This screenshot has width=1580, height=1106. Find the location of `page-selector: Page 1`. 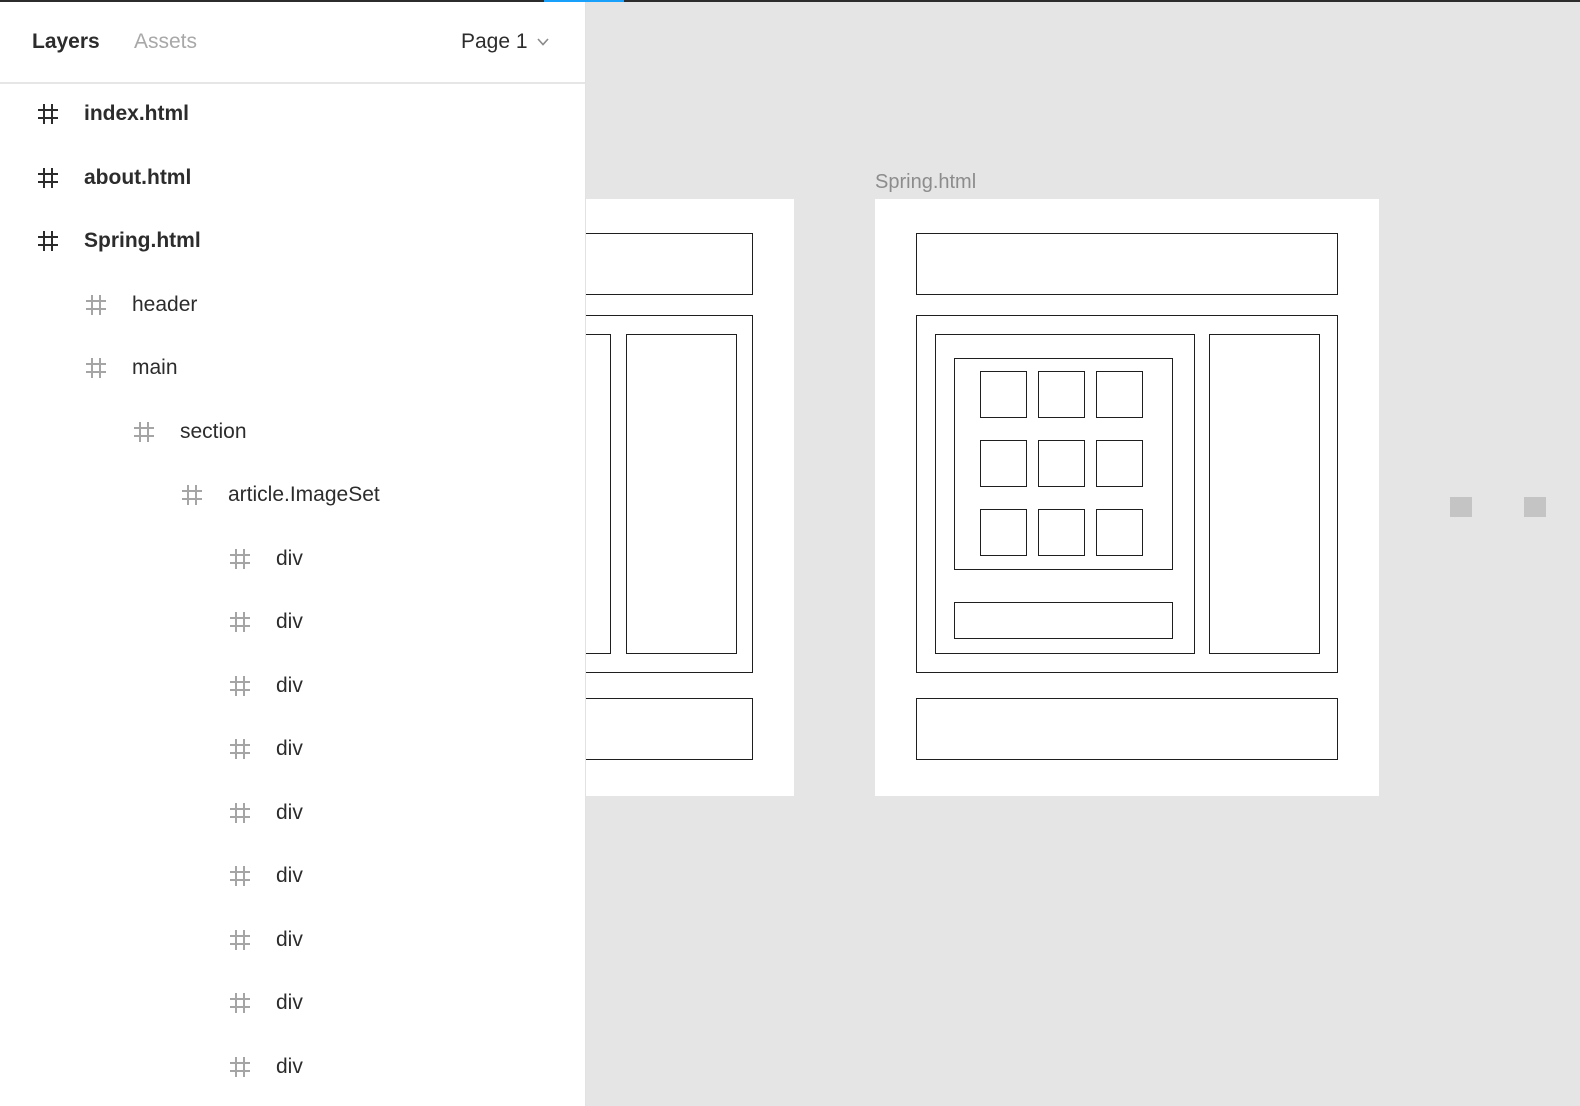

page-selector: Page 1 is located at coordinates (505, 42).